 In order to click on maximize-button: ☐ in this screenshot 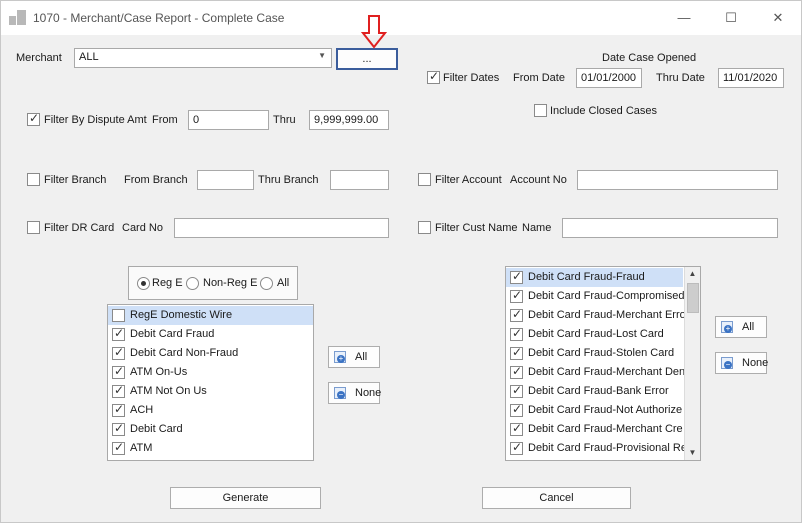, I will do `click(731, 18)`.